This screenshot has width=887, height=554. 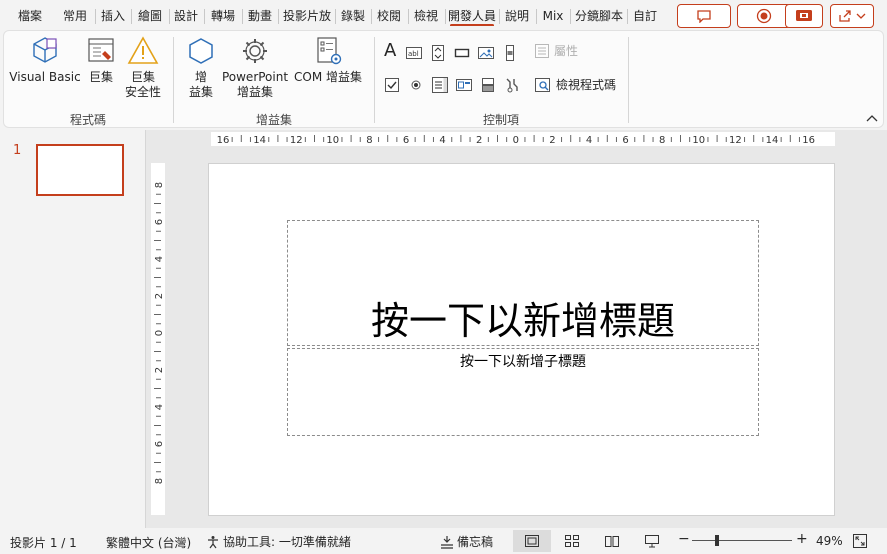 What do you see at coordinates (845, 16) in the screenshot?
I see `share-icon` at bounding box center [845, 16].